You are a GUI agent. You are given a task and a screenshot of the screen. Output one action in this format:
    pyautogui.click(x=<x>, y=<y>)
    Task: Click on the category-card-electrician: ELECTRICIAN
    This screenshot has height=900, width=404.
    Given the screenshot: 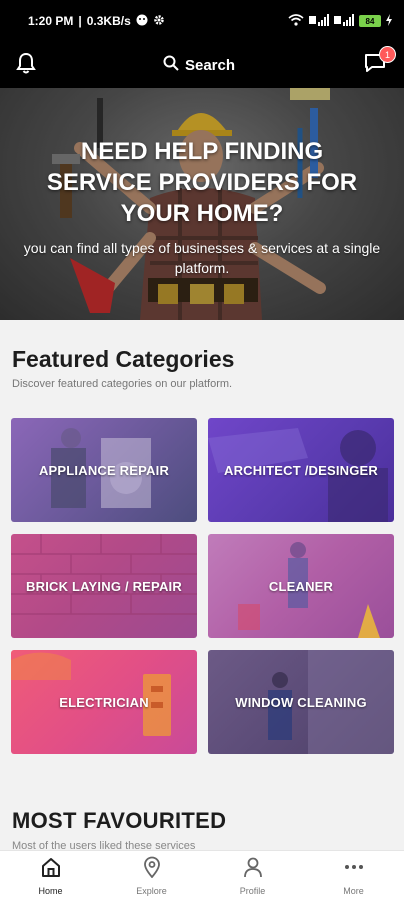 What is the action you would take?
    pyautogui.click(x=104, y=702)
    